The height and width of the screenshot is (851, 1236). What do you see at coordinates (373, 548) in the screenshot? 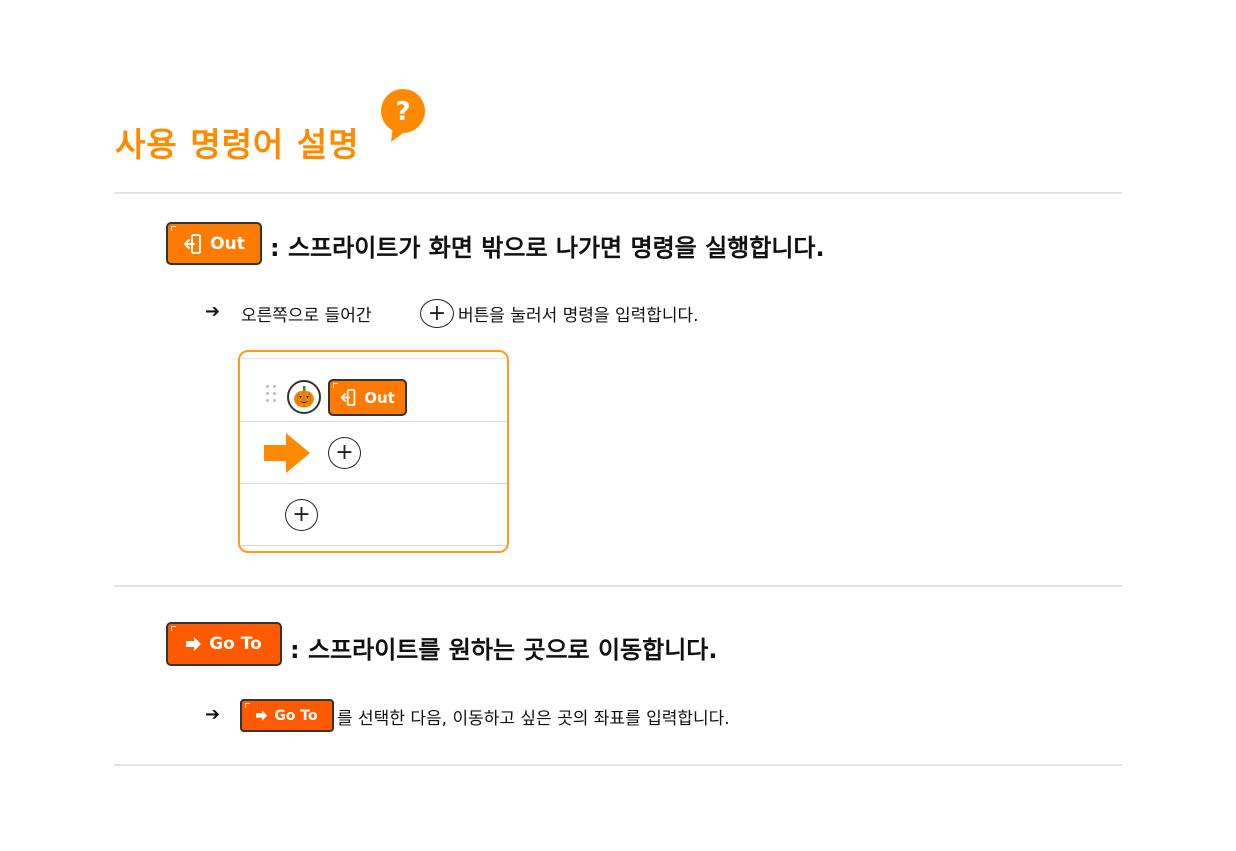
I see `demo-row-divider` at bounding box center [373, 548].